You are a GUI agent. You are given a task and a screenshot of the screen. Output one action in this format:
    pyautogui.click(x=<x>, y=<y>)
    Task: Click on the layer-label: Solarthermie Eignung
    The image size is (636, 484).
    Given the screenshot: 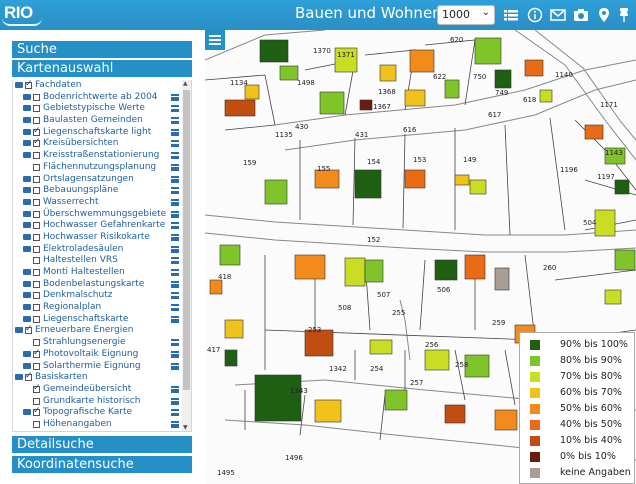 What is the action you would take?
    pyautogui.click(x=92, y=367)
    